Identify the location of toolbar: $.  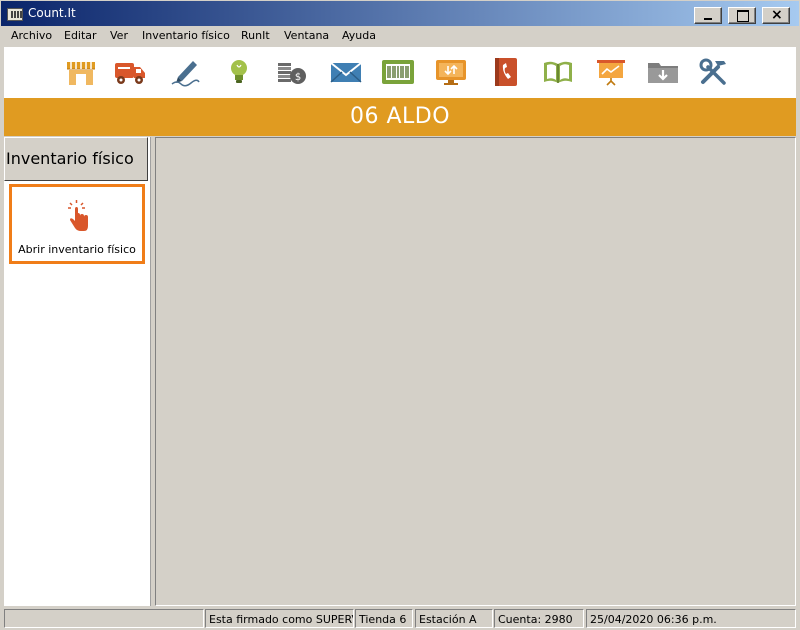
(400, 72).